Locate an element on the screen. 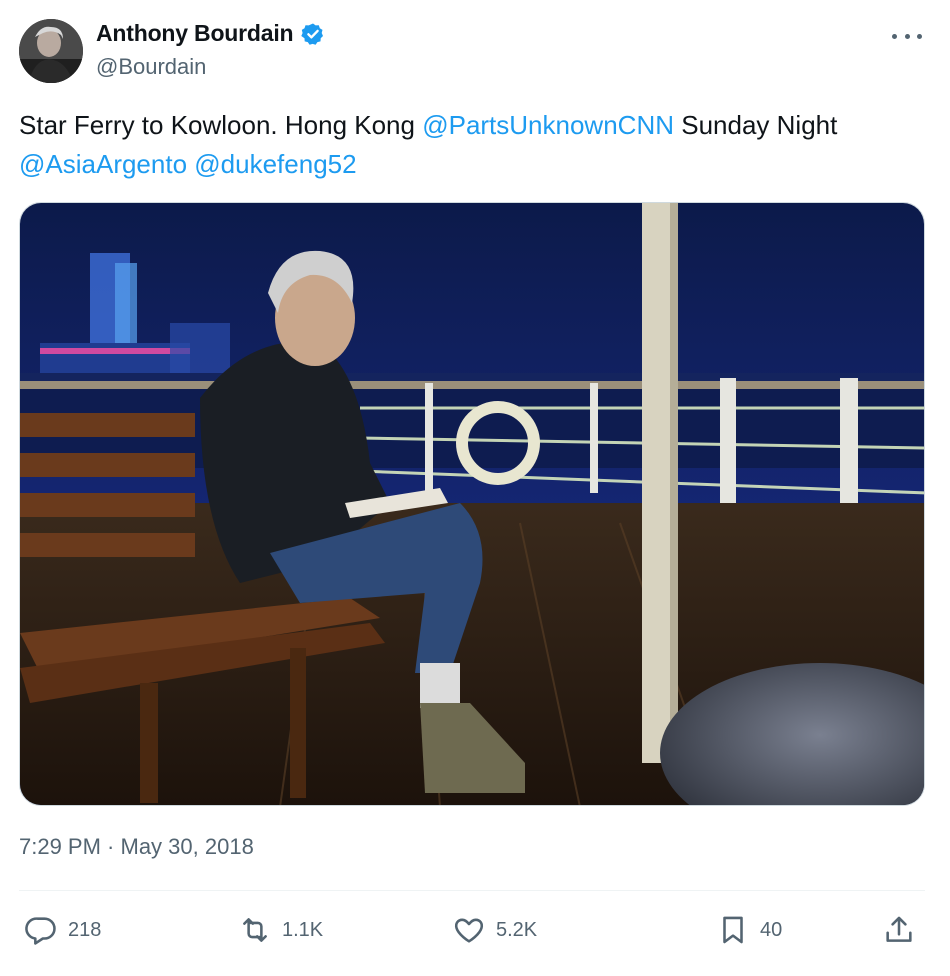 The image size is (950, 976). bookmark-icon is located at coordinates (733, 930).